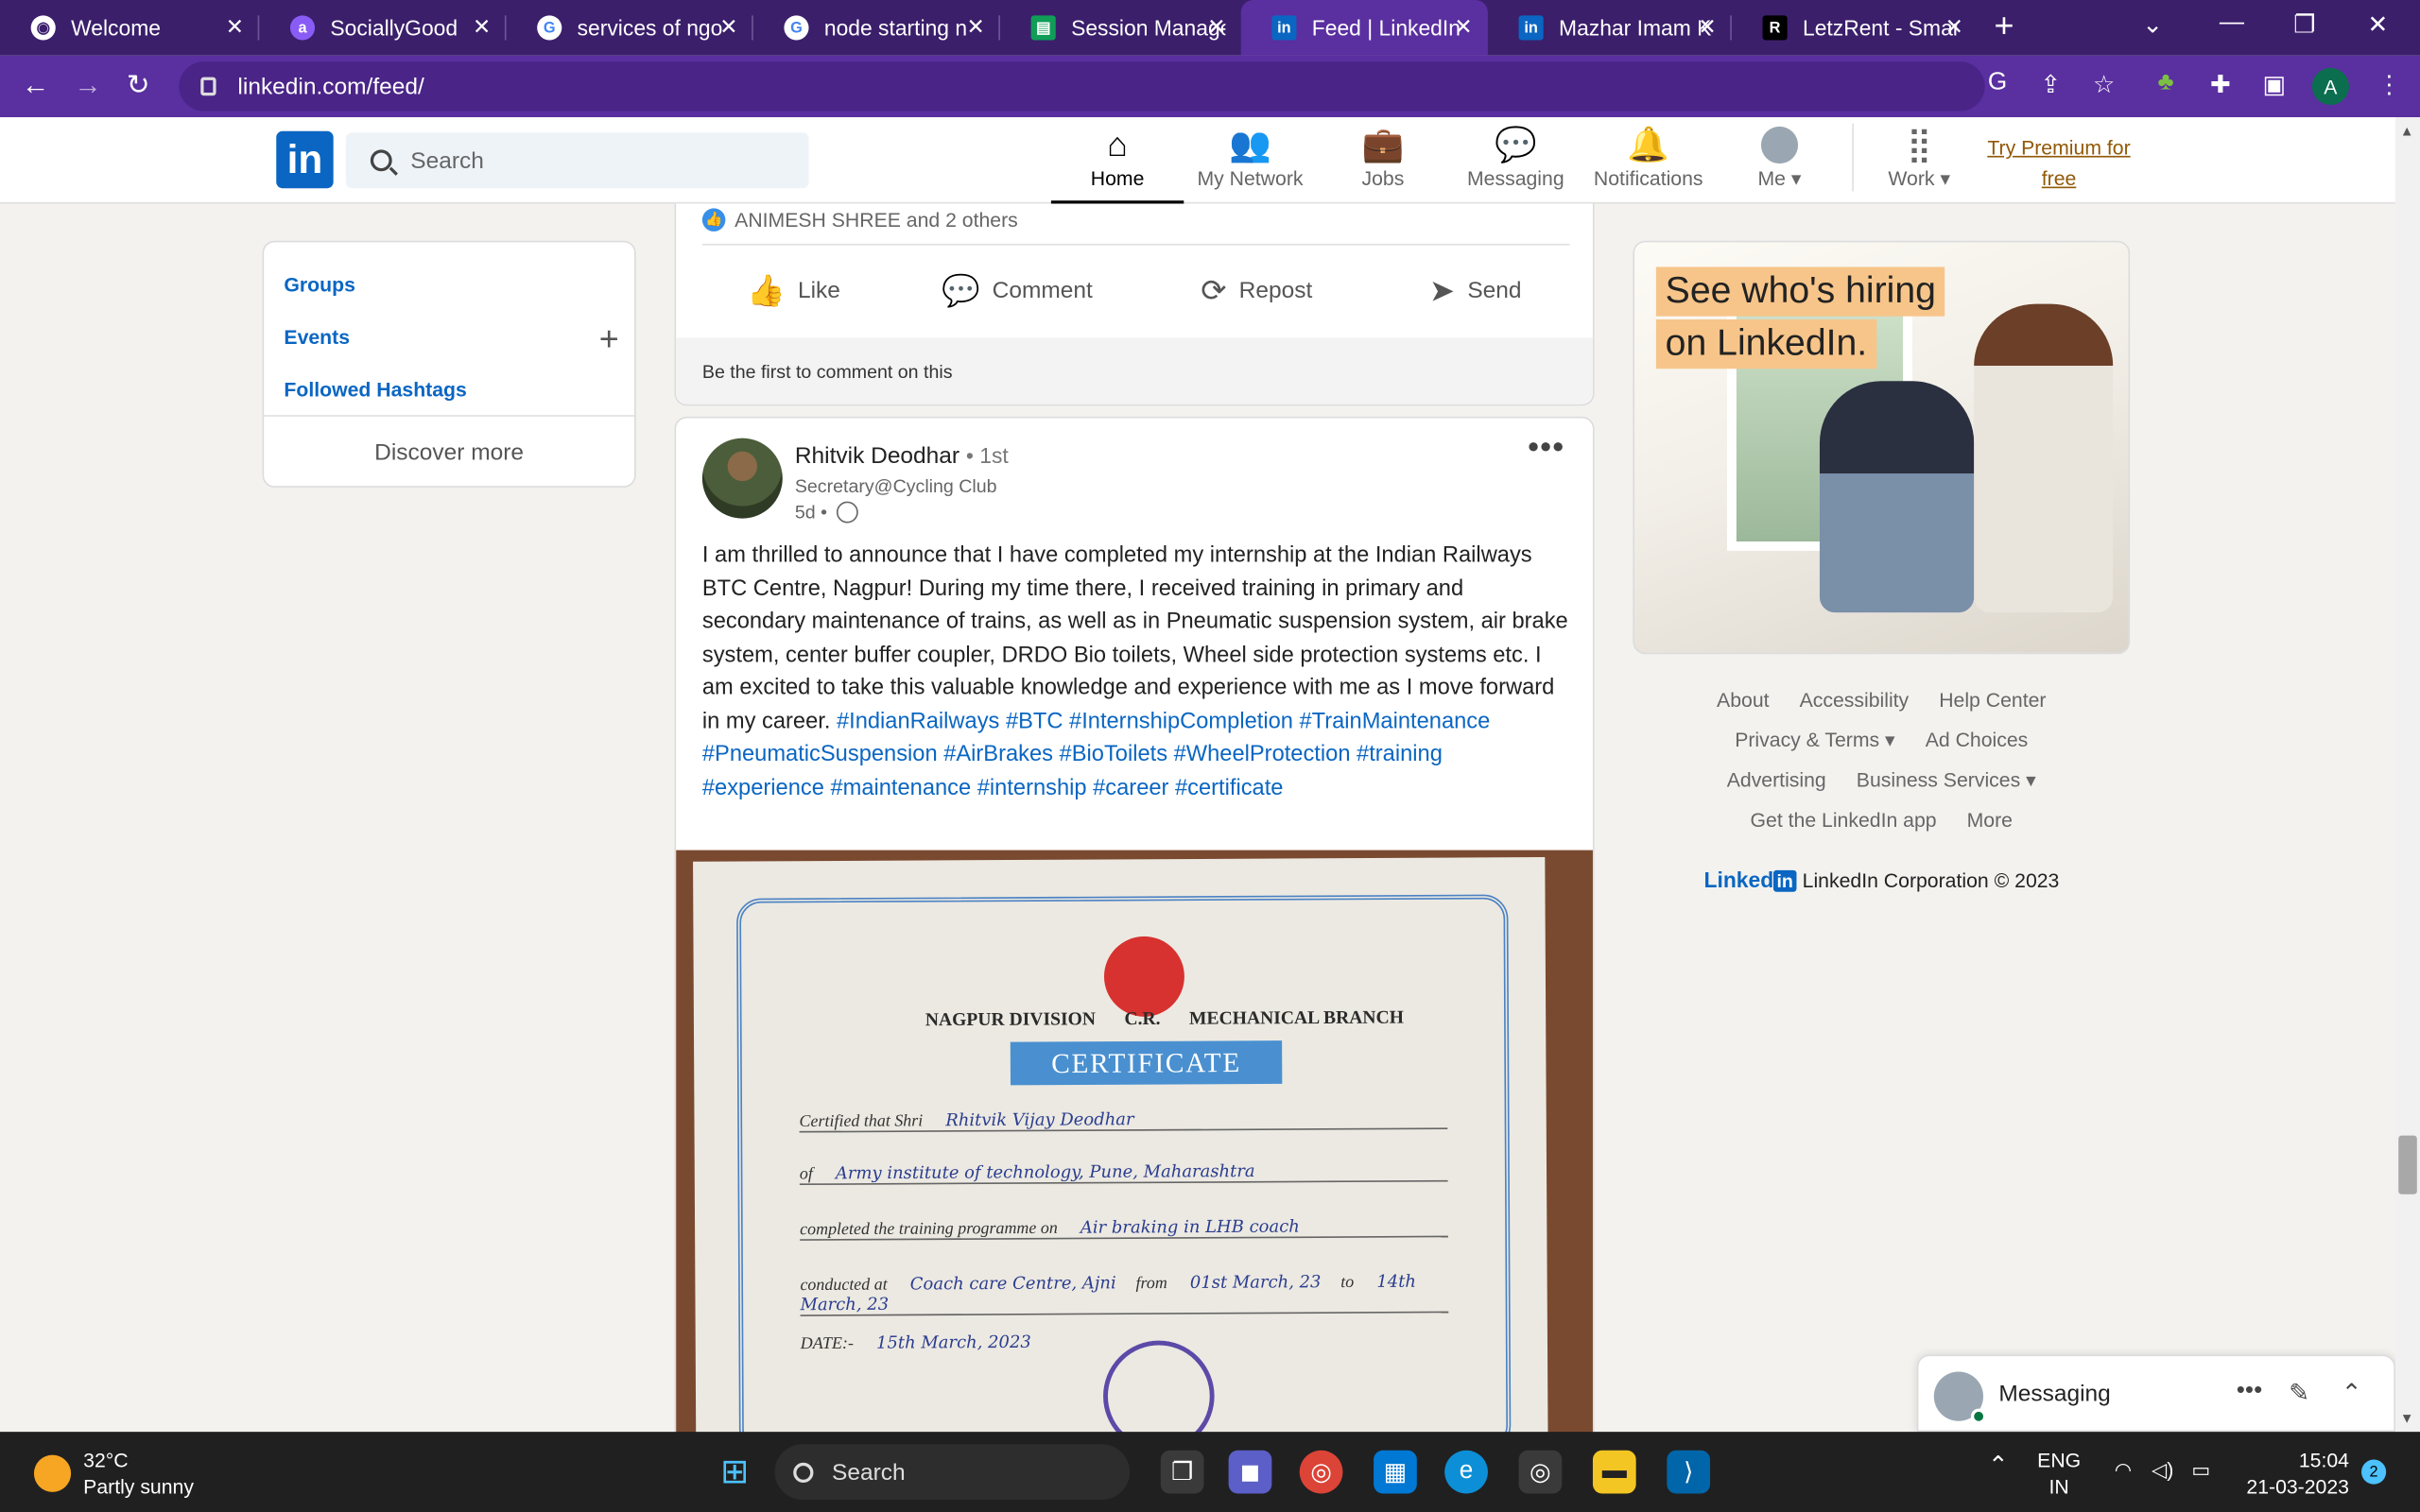 The image size is (2420, 1512). I want to click on url-omnibox: linkedin.com/feed/, so click(1082, 86).